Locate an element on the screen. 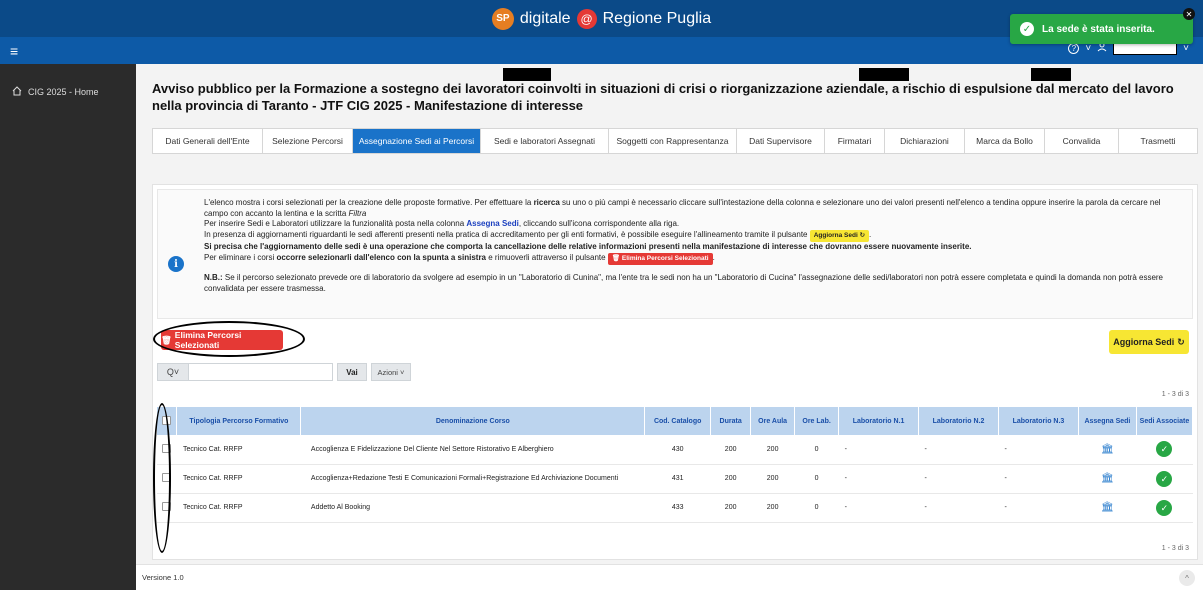  close-icon: ✕ is located at coordinates (1189, 14).